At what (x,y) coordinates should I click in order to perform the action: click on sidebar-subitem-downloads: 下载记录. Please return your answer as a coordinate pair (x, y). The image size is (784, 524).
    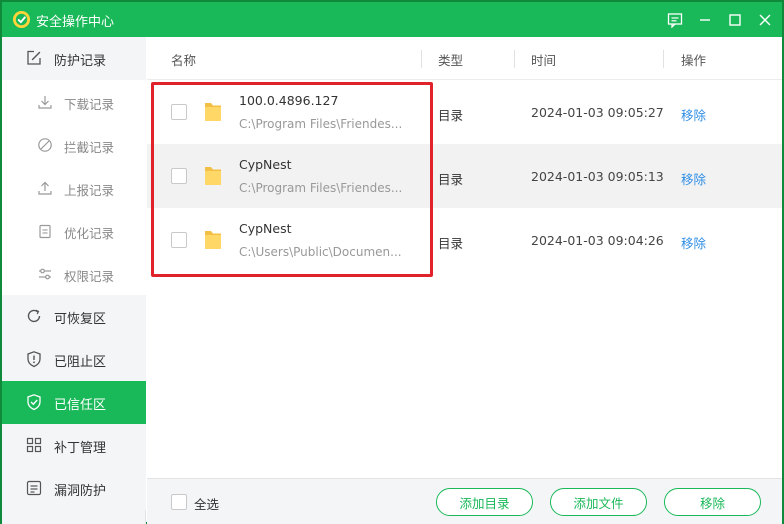
    Looking at the image, I should click on (74, 101).